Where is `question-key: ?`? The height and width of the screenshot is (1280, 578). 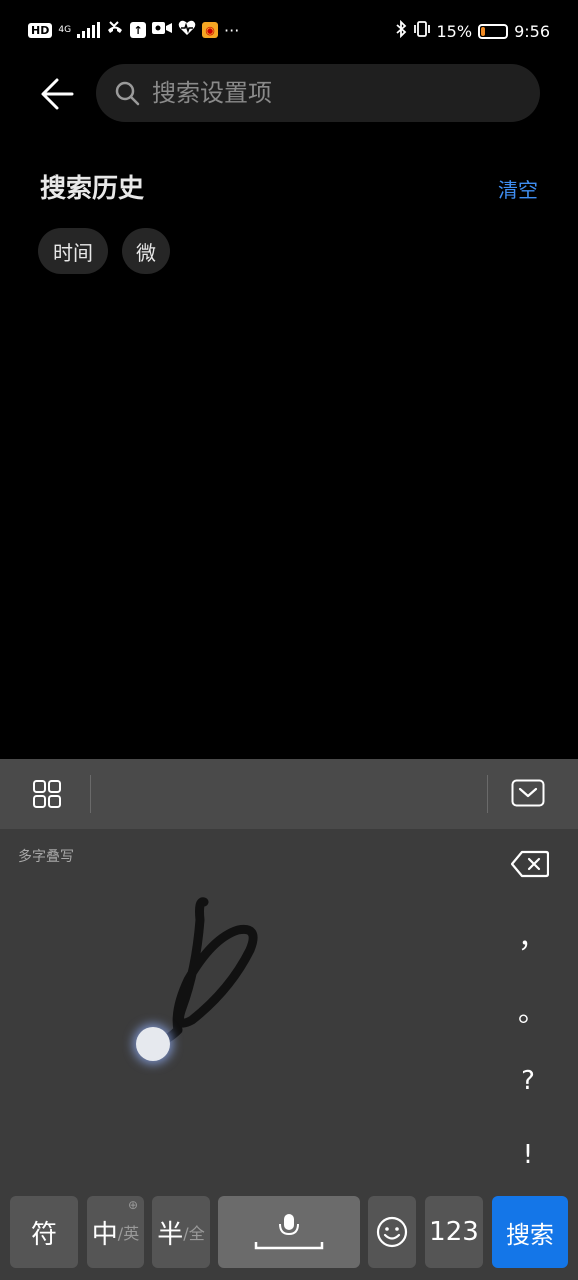
question-key: ? is located at coordinates (528, 1081).